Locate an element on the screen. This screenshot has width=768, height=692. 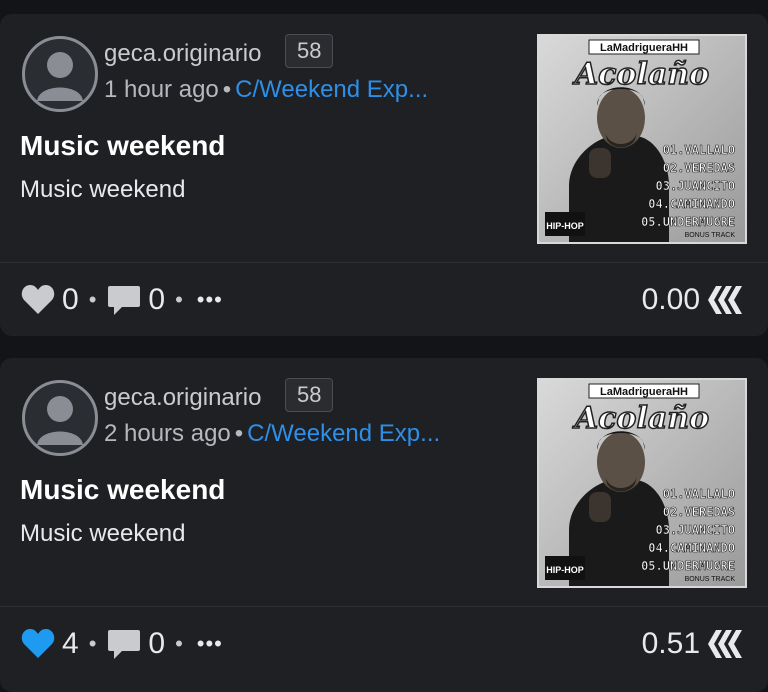
payout: 0.00 is located at coordinates (694, 300).